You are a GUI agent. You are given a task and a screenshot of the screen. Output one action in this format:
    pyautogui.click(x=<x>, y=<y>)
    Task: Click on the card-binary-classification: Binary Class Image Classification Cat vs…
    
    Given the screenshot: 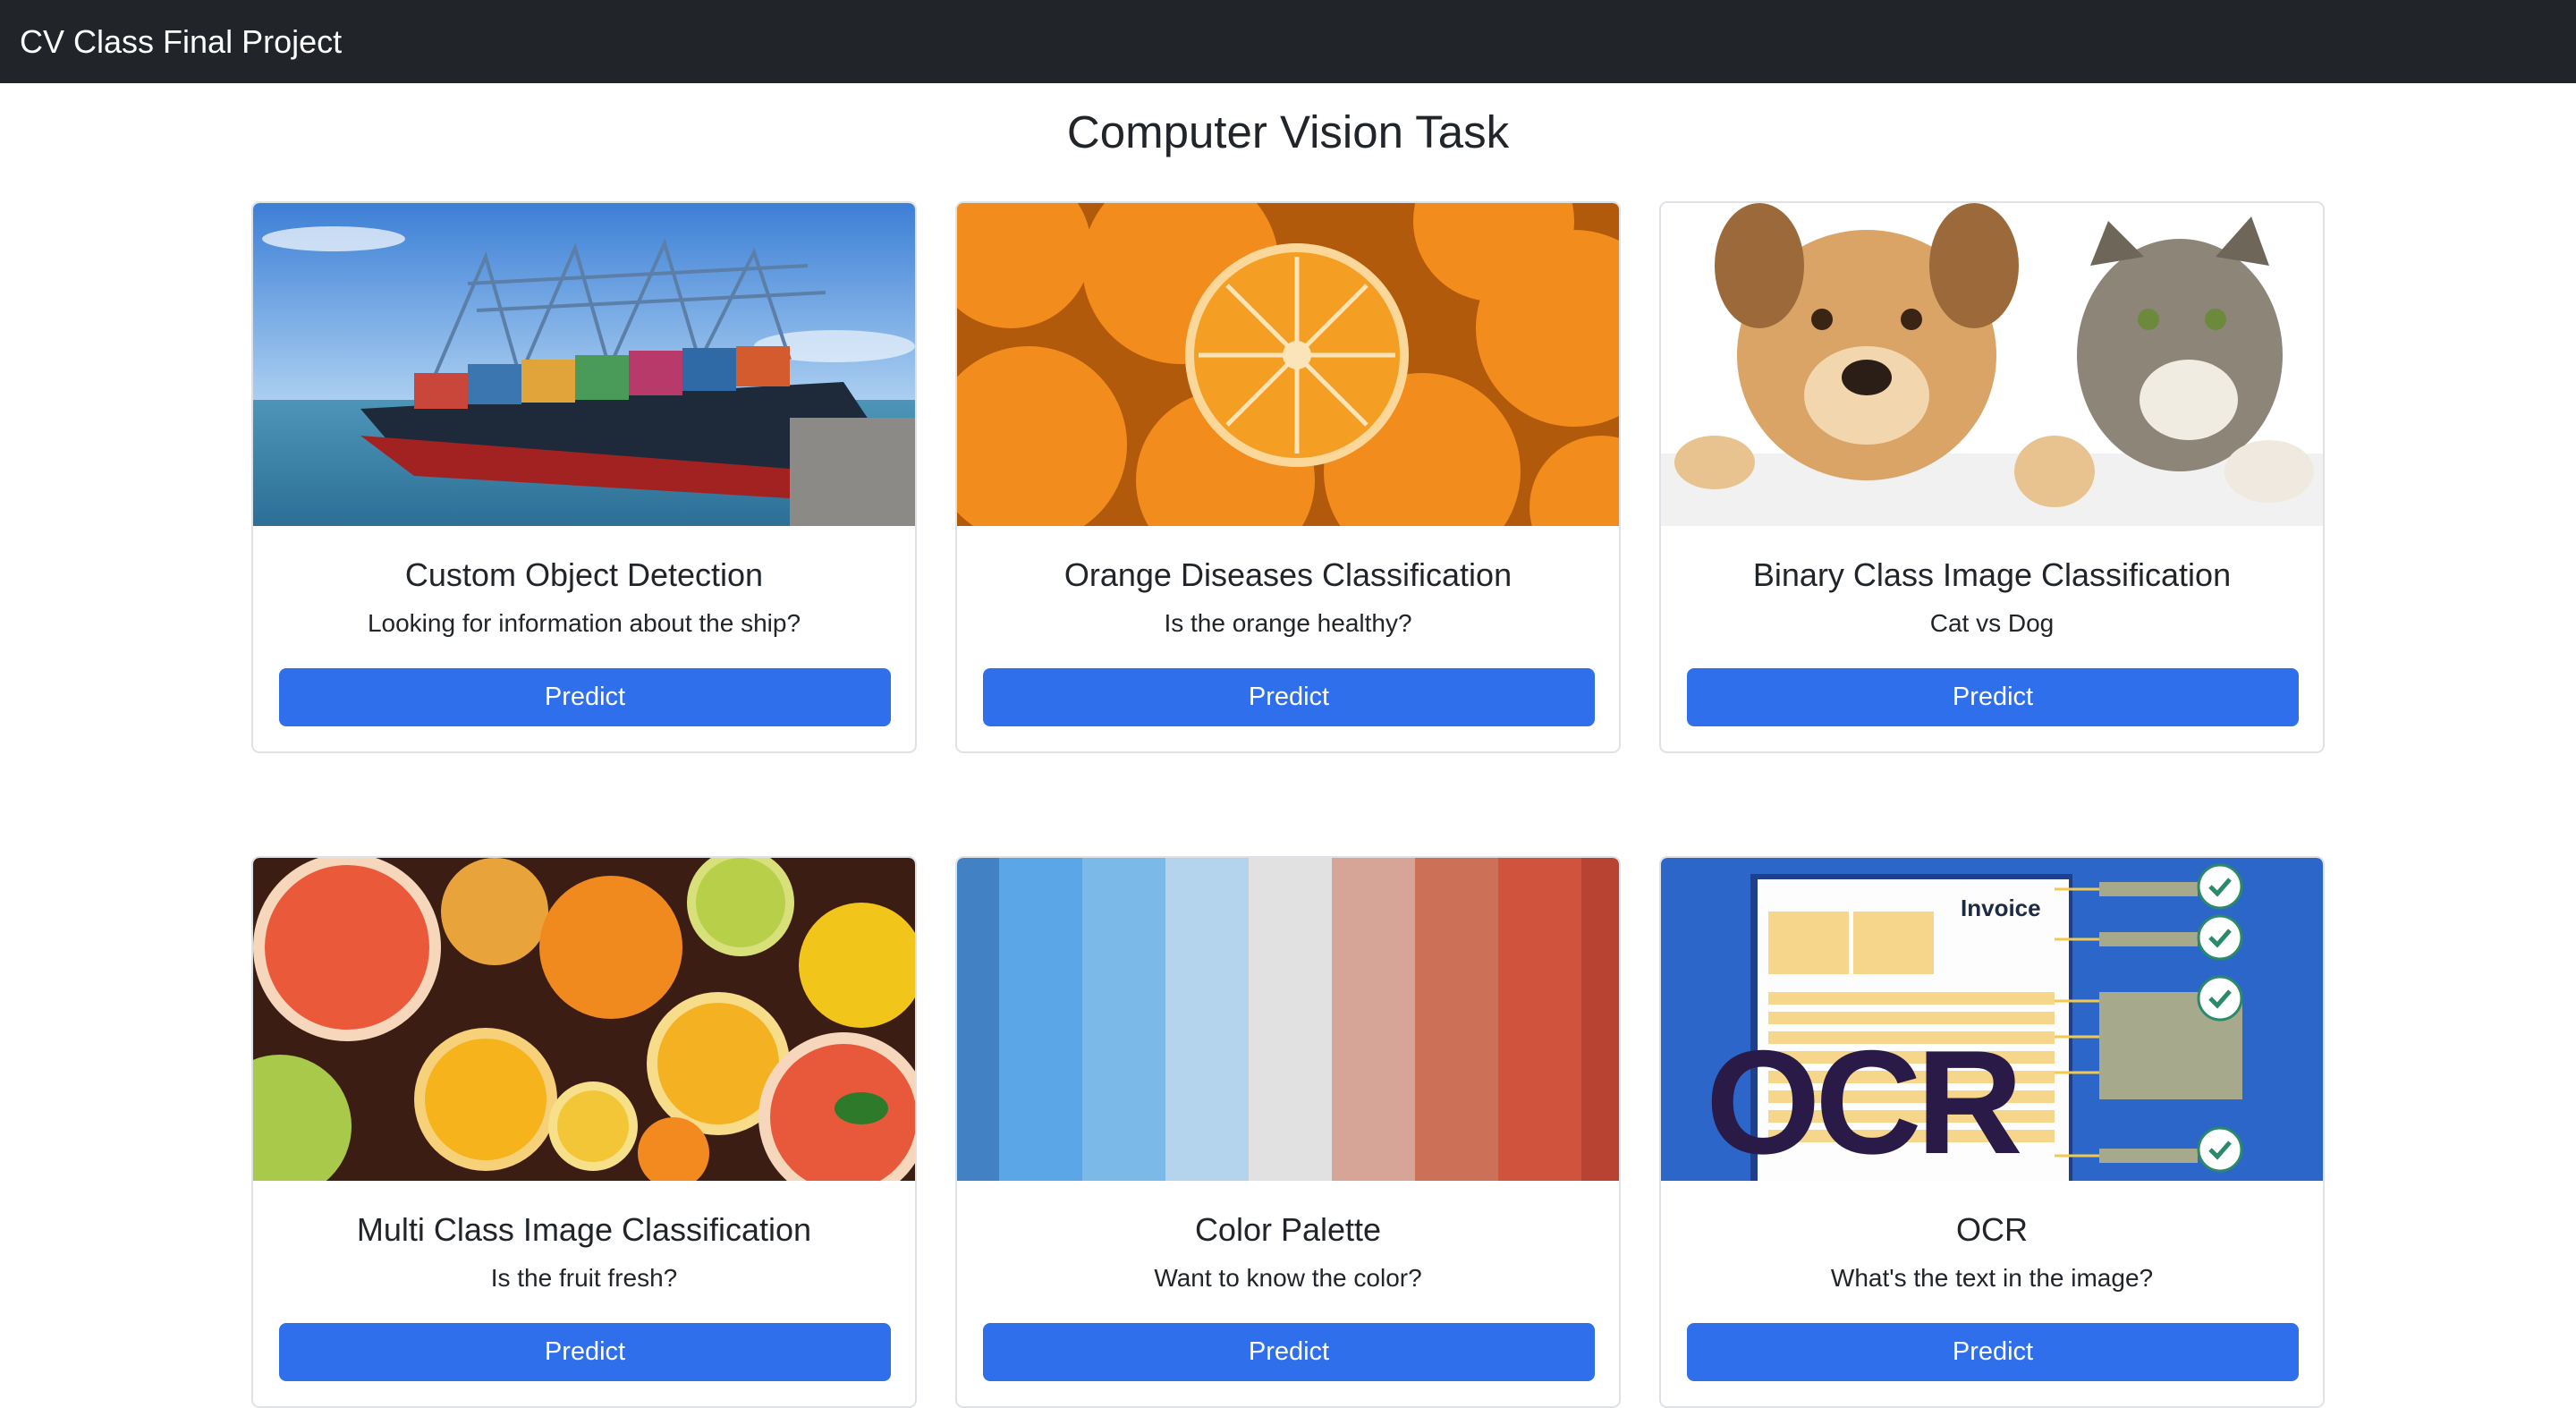 What is the action you would take?
    pyautogui.click(x=1992, y=477)
    